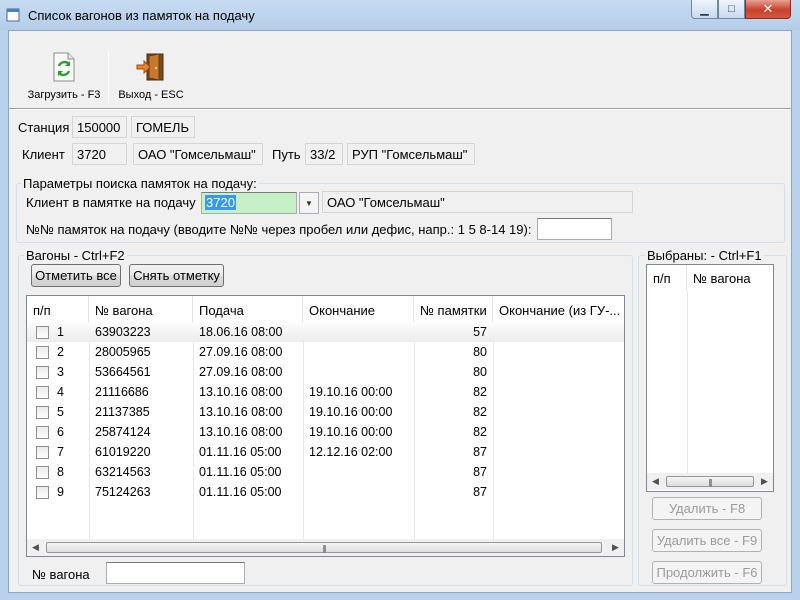 The height and width of the screenshot is (600, 800). I want to click on cell-wagon: 21137385, so click(122, 412).